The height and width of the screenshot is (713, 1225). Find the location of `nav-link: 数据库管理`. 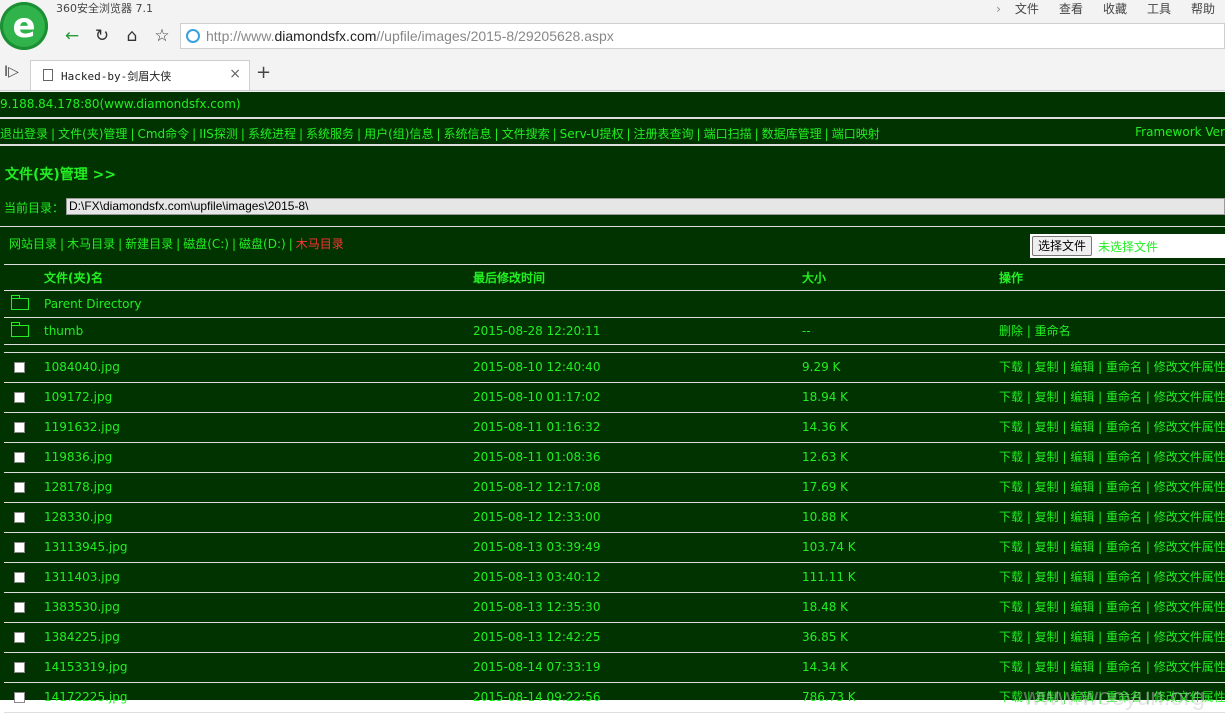

nav-link: 数据库管理 is located at coordinates (792, 134).